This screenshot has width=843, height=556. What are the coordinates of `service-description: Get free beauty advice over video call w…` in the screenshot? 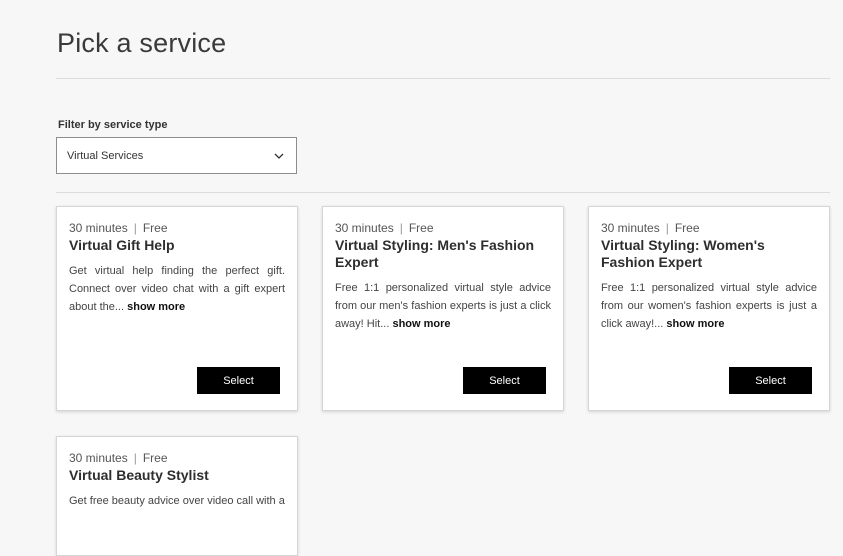 It's located at (177, 501).